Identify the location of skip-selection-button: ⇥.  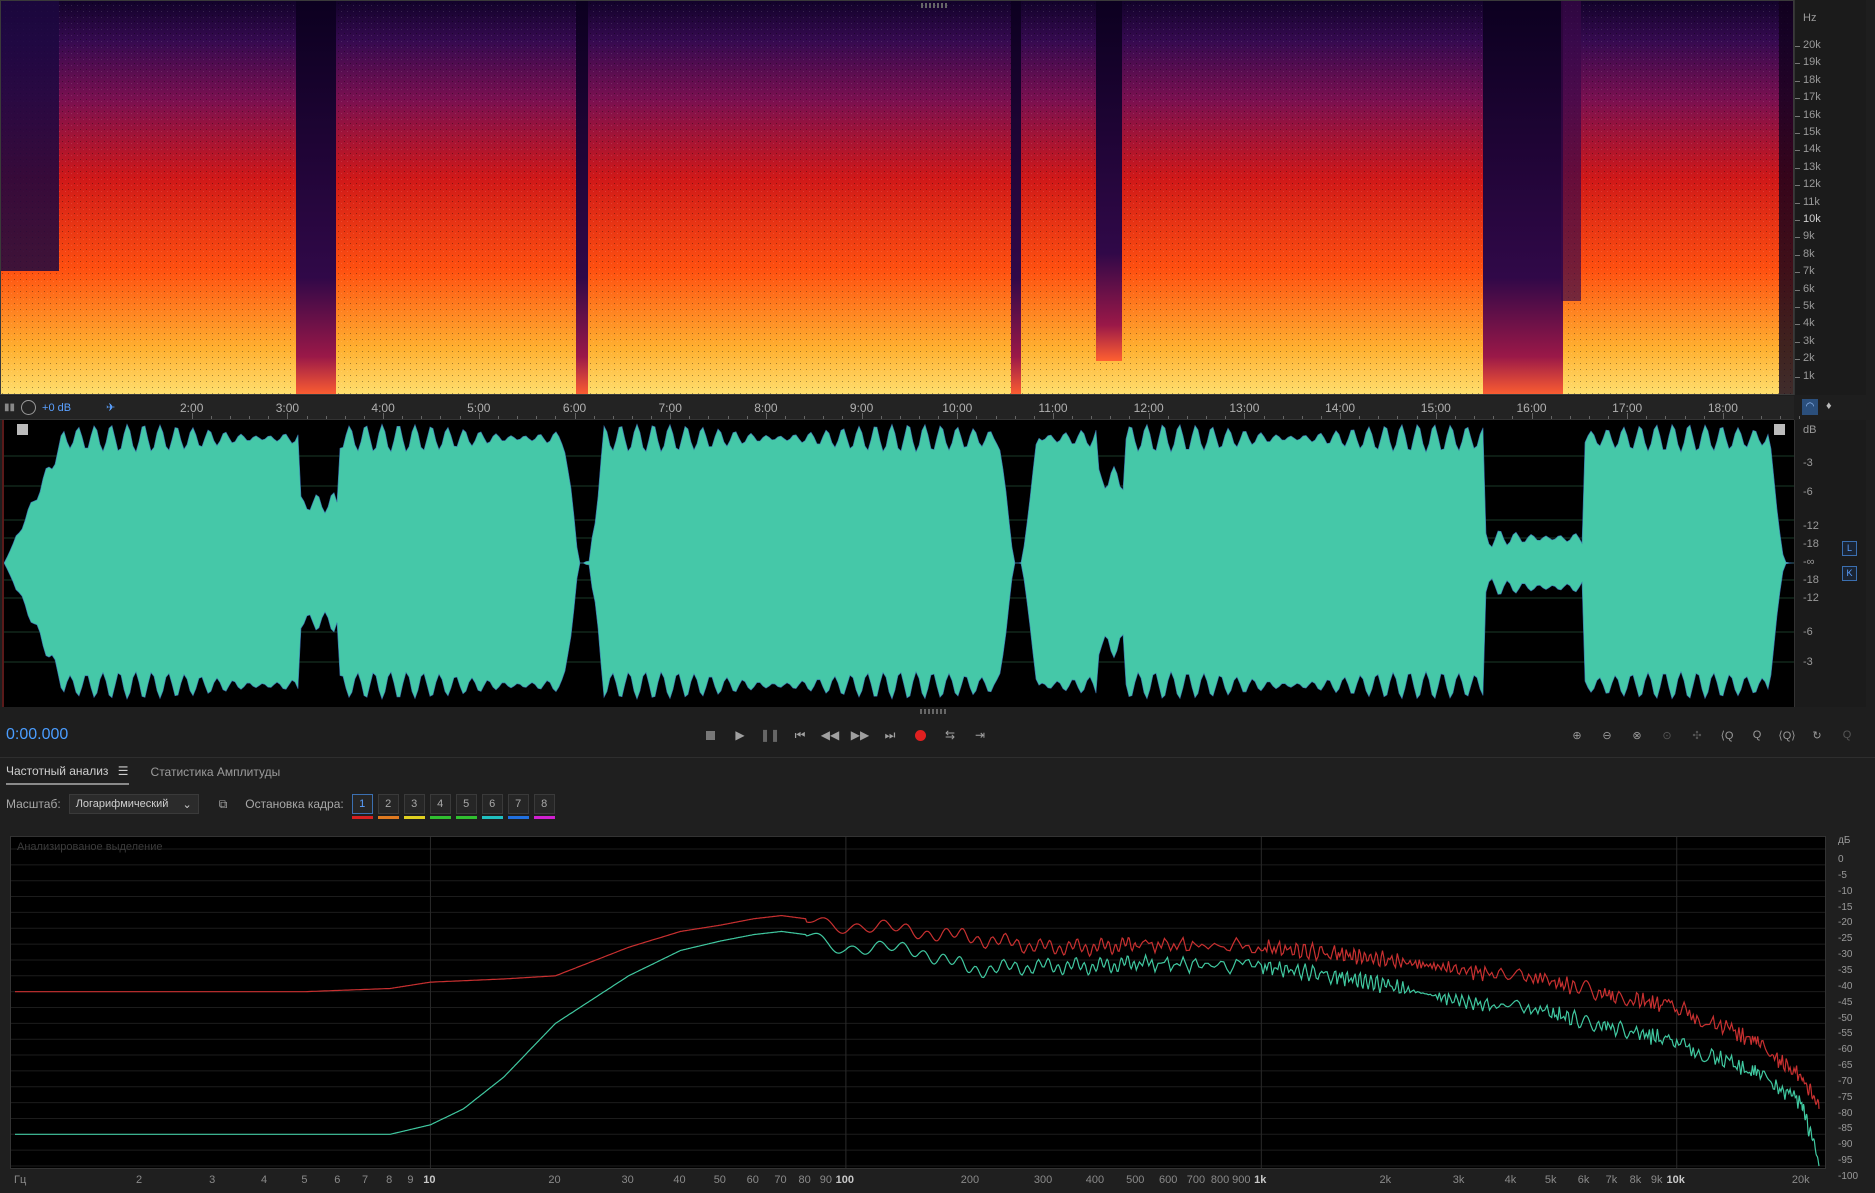
(980, 735).